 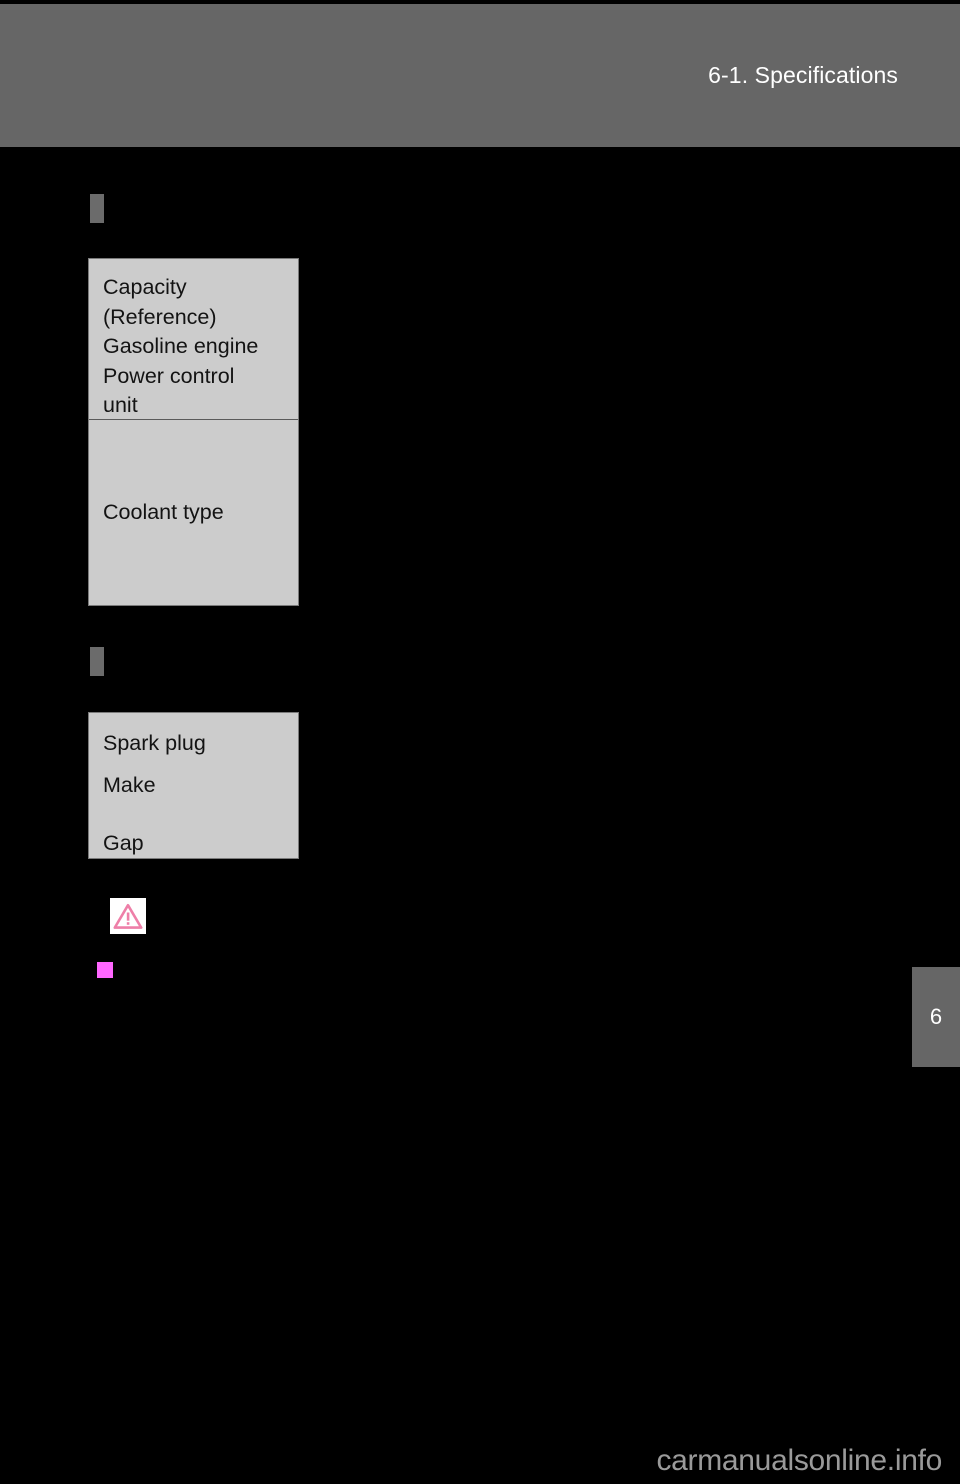 What do you see at coordinates (105, 970) in the screenshot?
I see `notice-bullet-square` at bounding box center [105, 970].